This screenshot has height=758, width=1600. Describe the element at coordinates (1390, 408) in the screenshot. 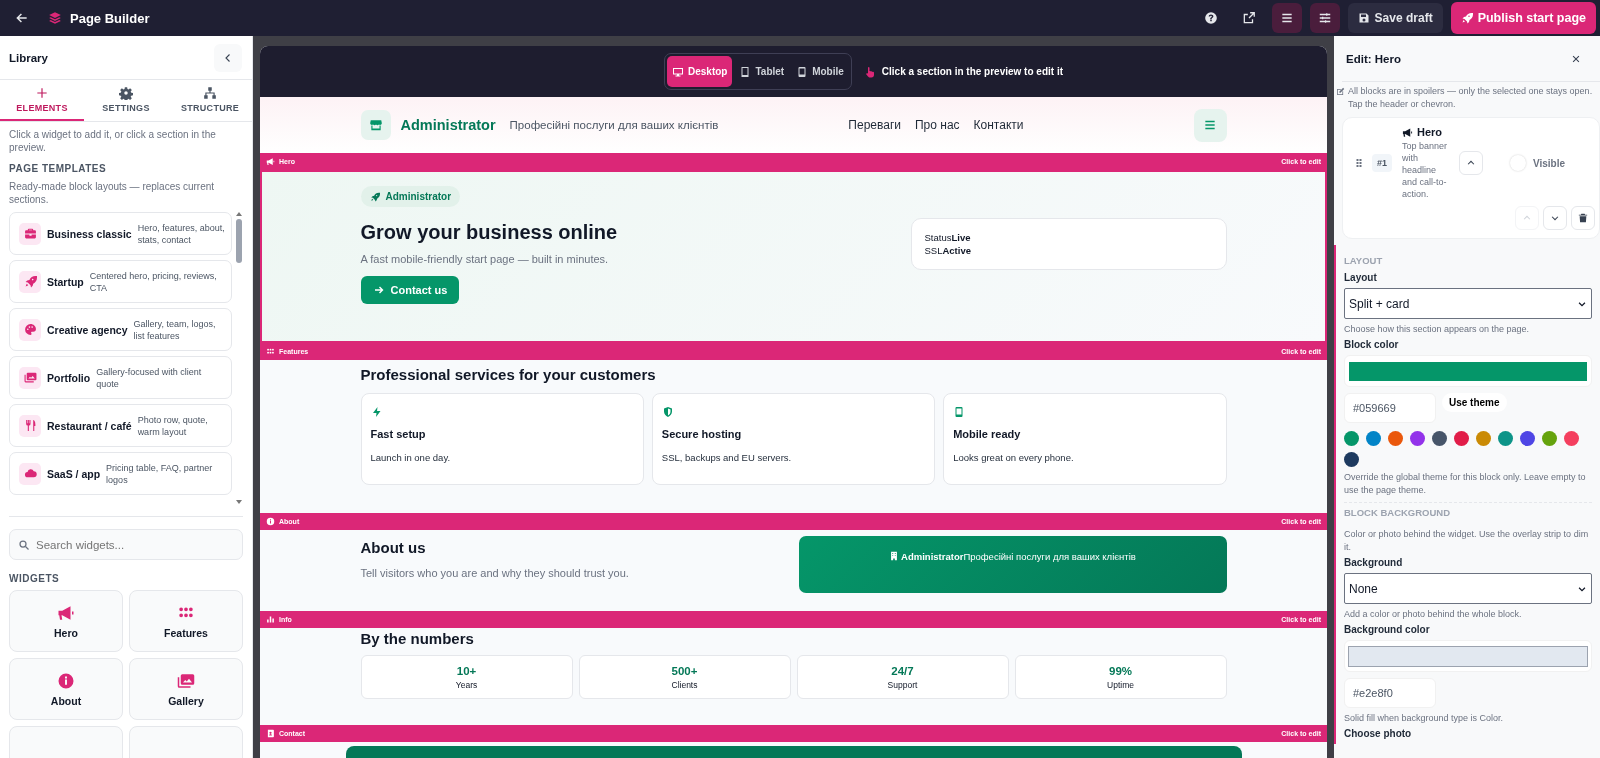

I see `color-hex-field: #059669` at that location.